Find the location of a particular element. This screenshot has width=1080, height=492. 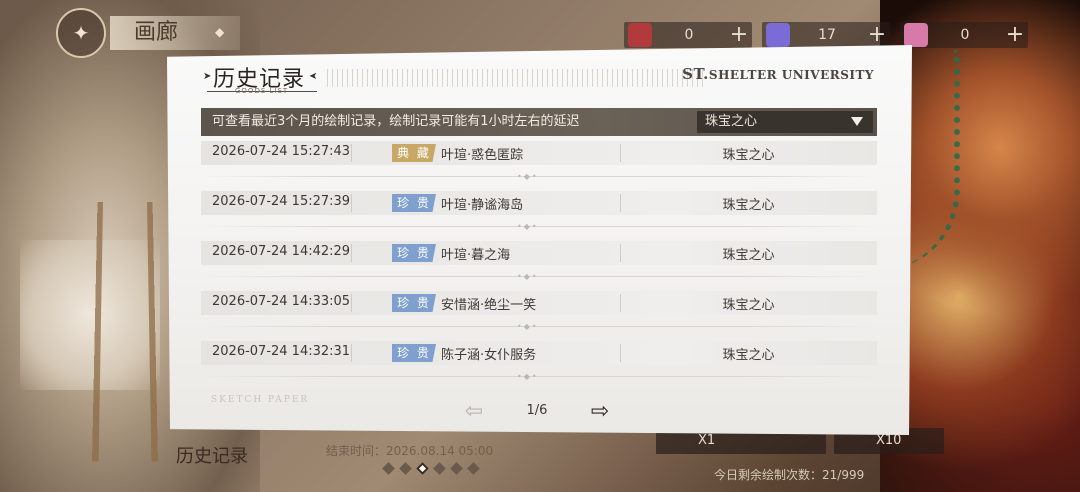

crown-ticket-icon is located at coordinates (640, 35).